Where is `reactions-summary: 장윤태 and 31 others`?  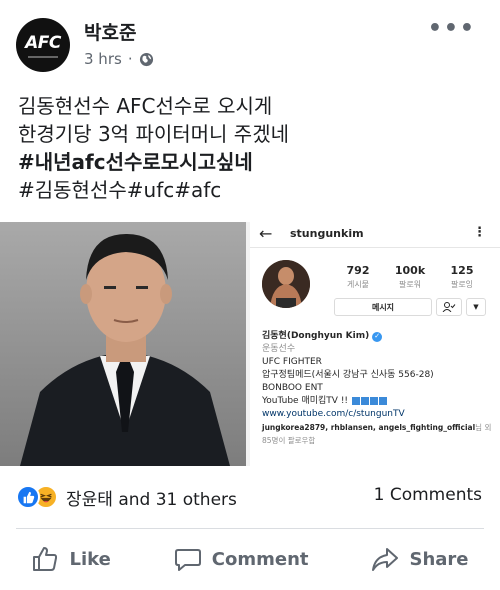
reactions-summary: 장윤태 and 31 others is located at coordinates (126, 497).